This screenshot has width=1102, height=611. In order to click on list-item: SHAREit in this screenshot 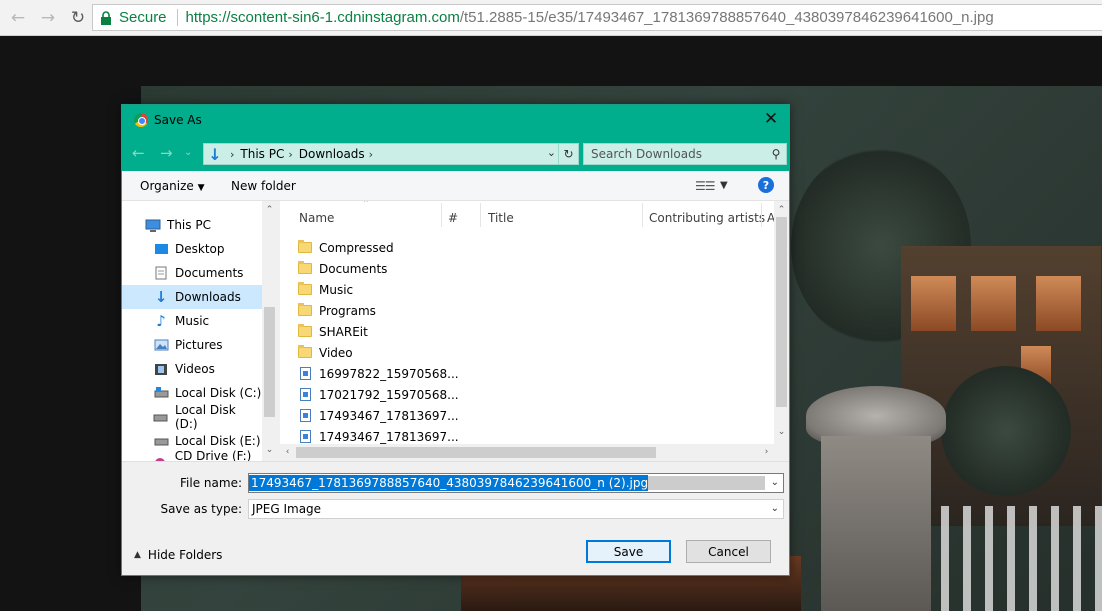, I will do `click(528, 331)`.